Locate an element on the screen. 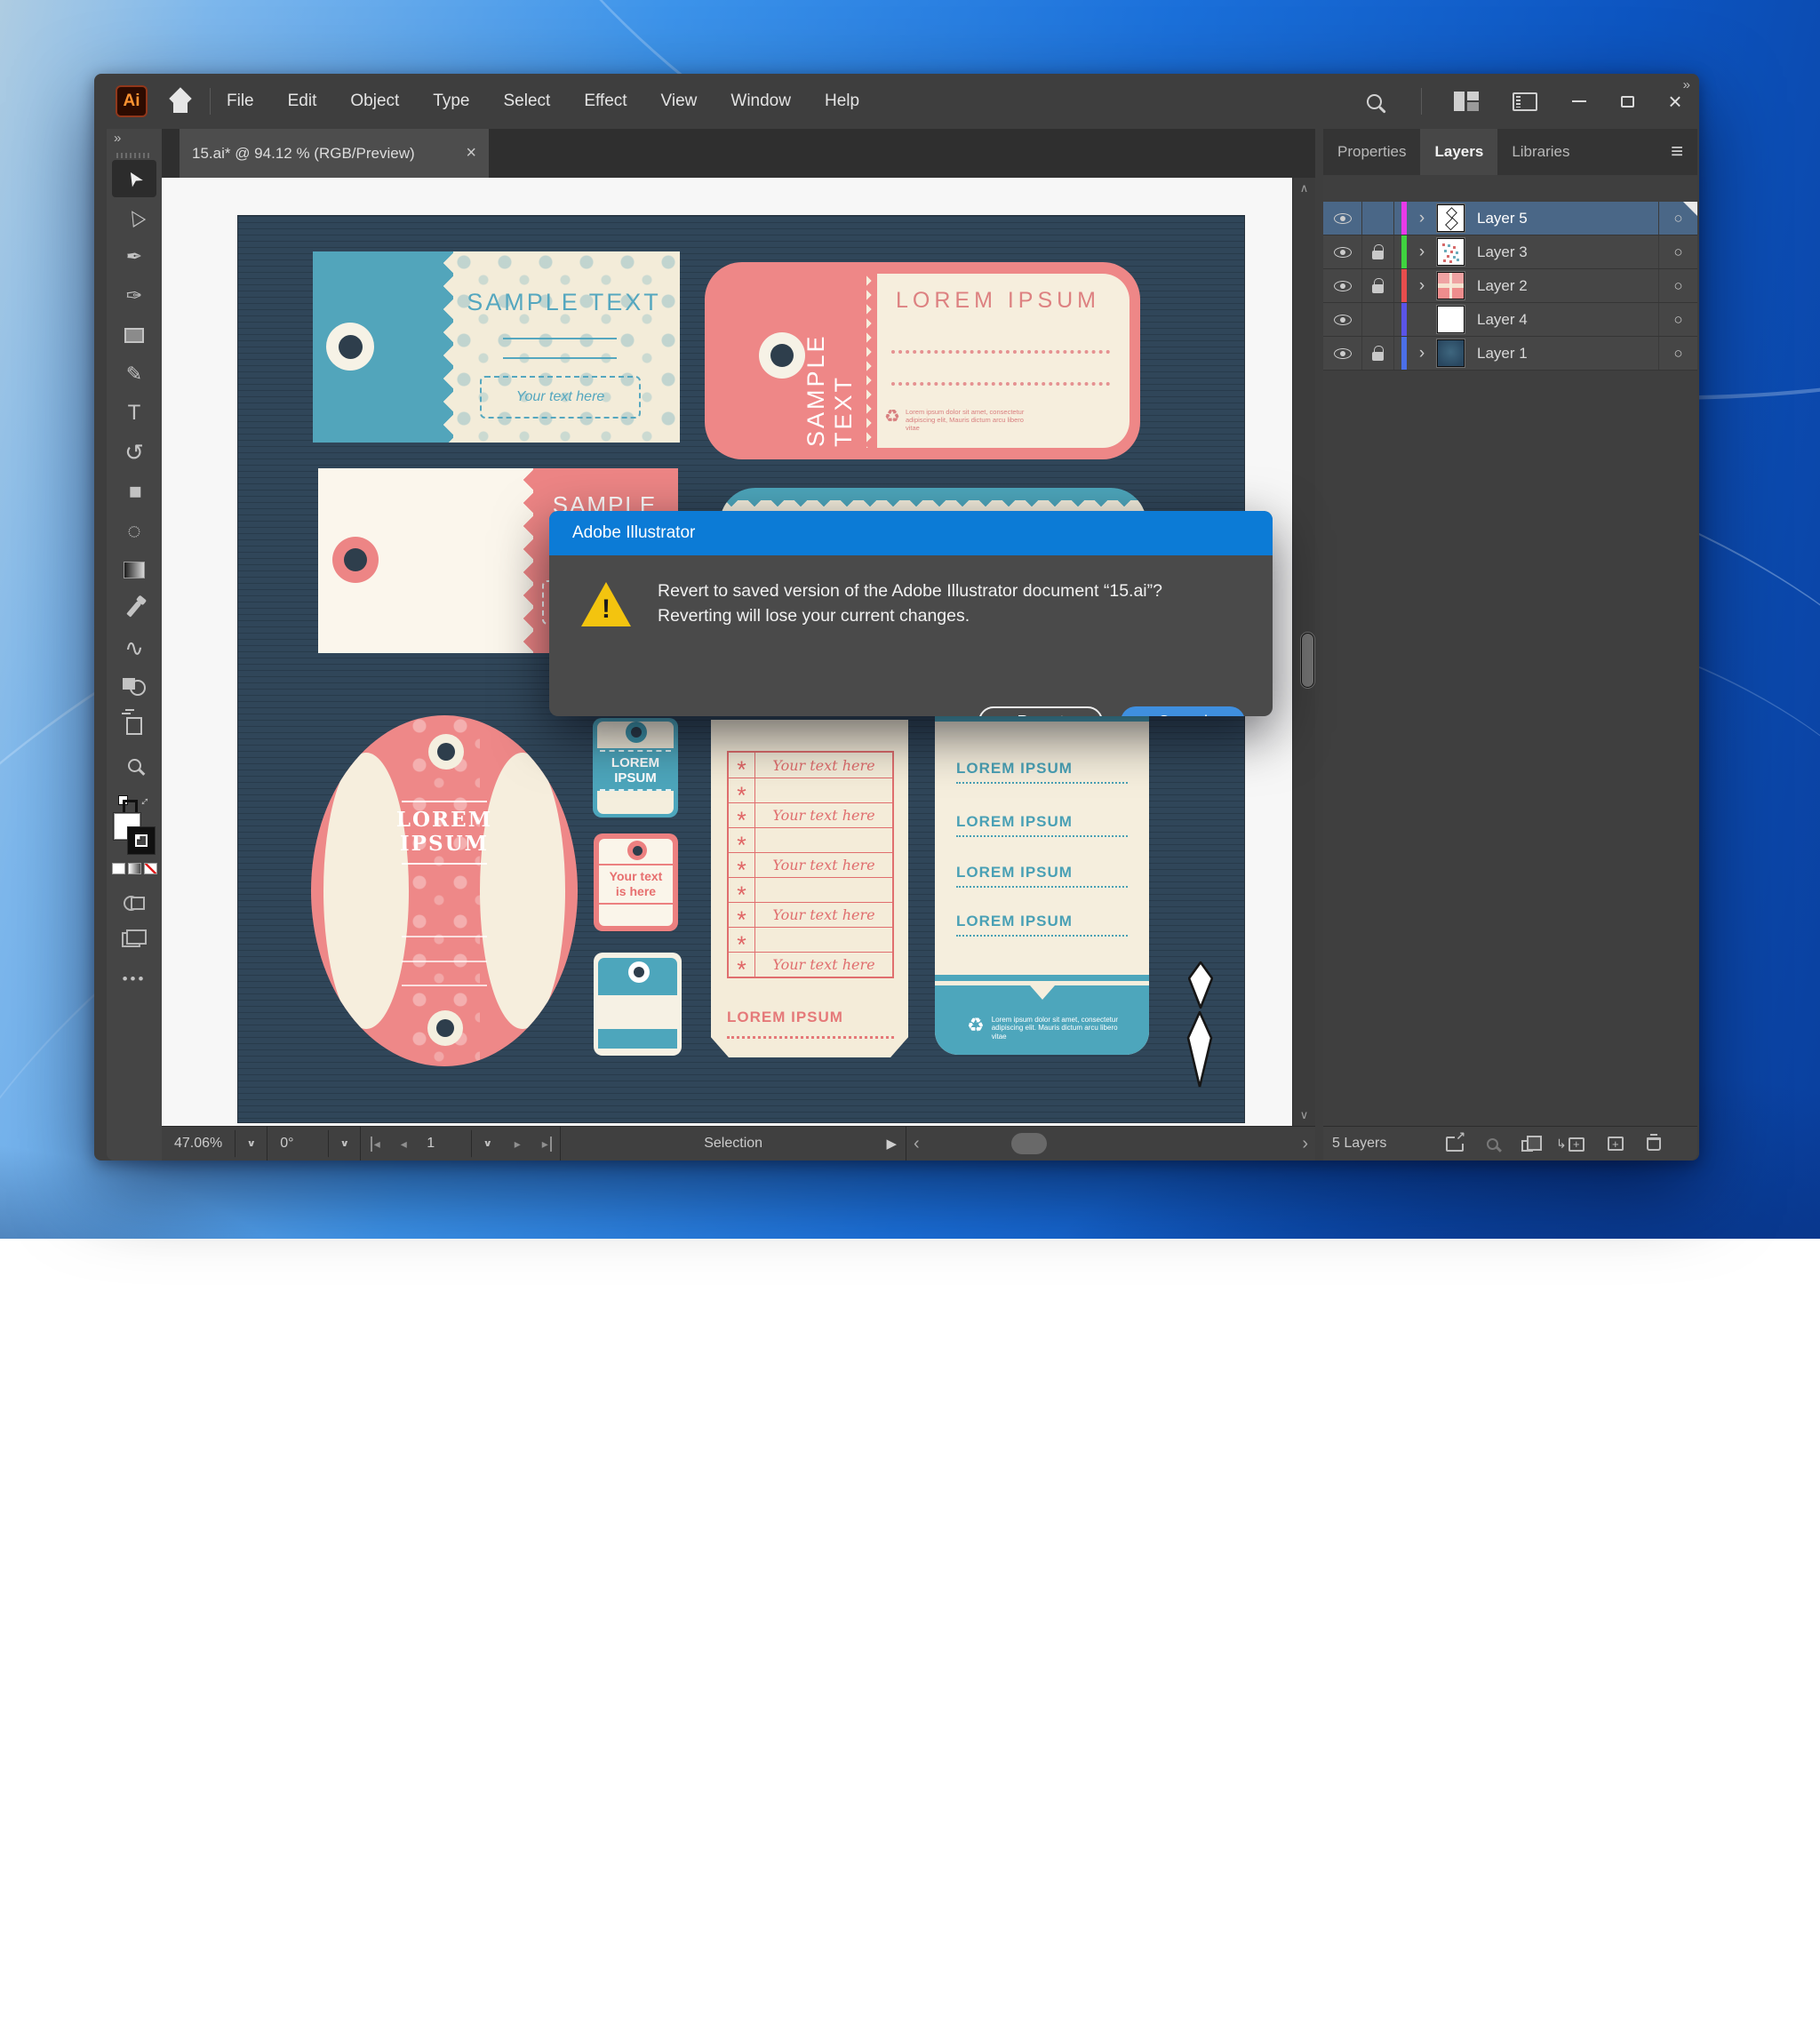 The width and height of the screenshot is (1820, 2018). last-artboard-button: ▸ is located at coordinates (545, 1144).